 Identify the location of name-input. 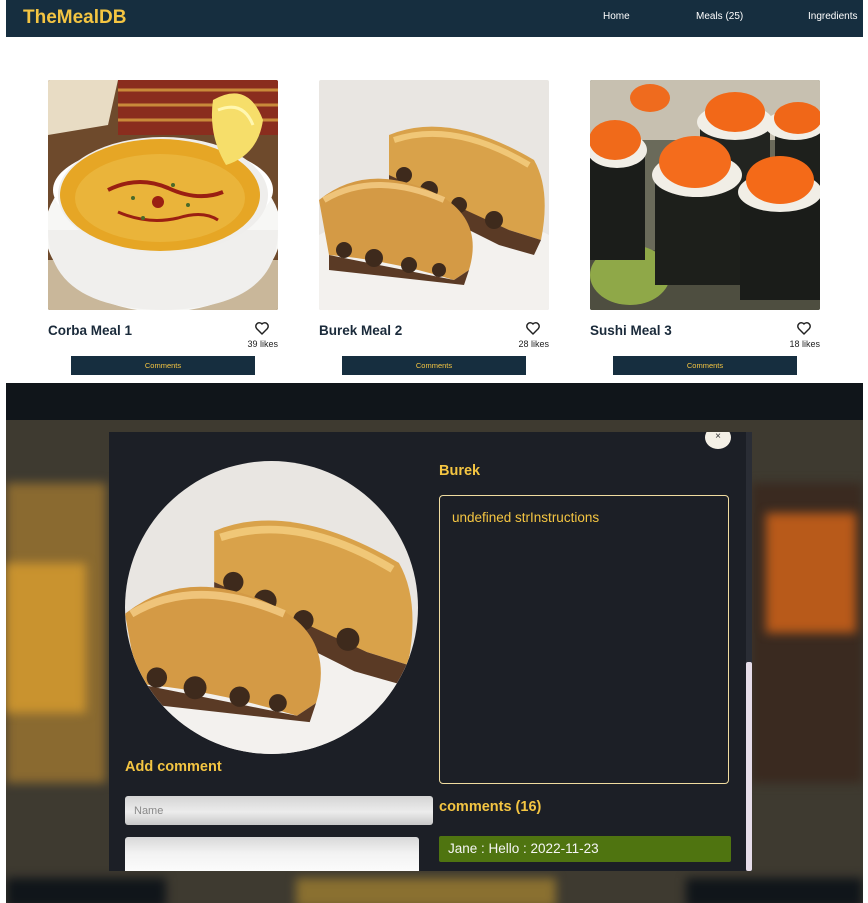
(279, 810).